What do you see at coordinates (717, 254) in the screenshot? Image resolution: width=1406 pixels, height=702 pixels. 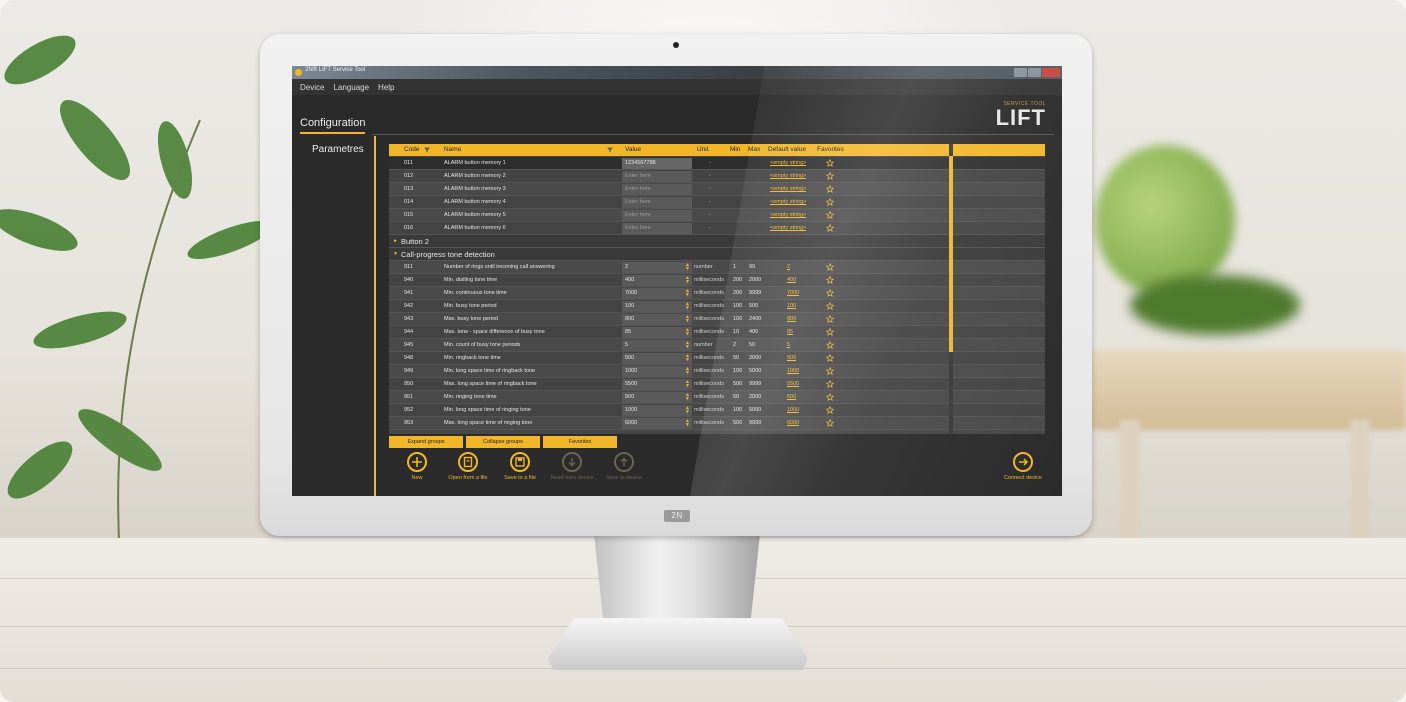 I see `group-row: ▼ Call-progress tone detection` at bounding box center [717, 254].